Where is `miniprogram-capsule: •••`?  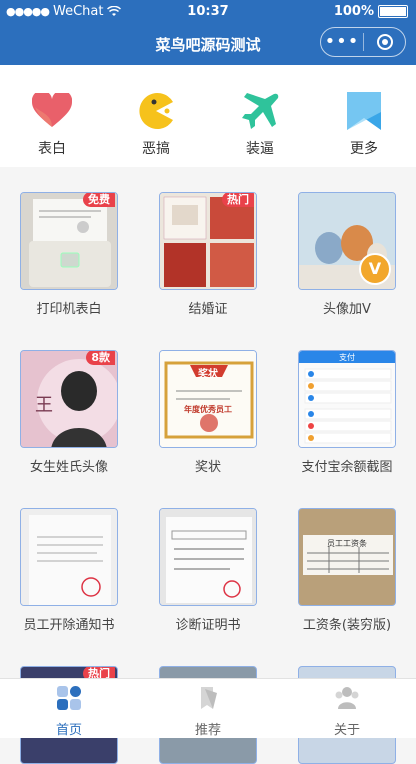
miniprogram-capsule: ••• is located at coordinates (363, 42).